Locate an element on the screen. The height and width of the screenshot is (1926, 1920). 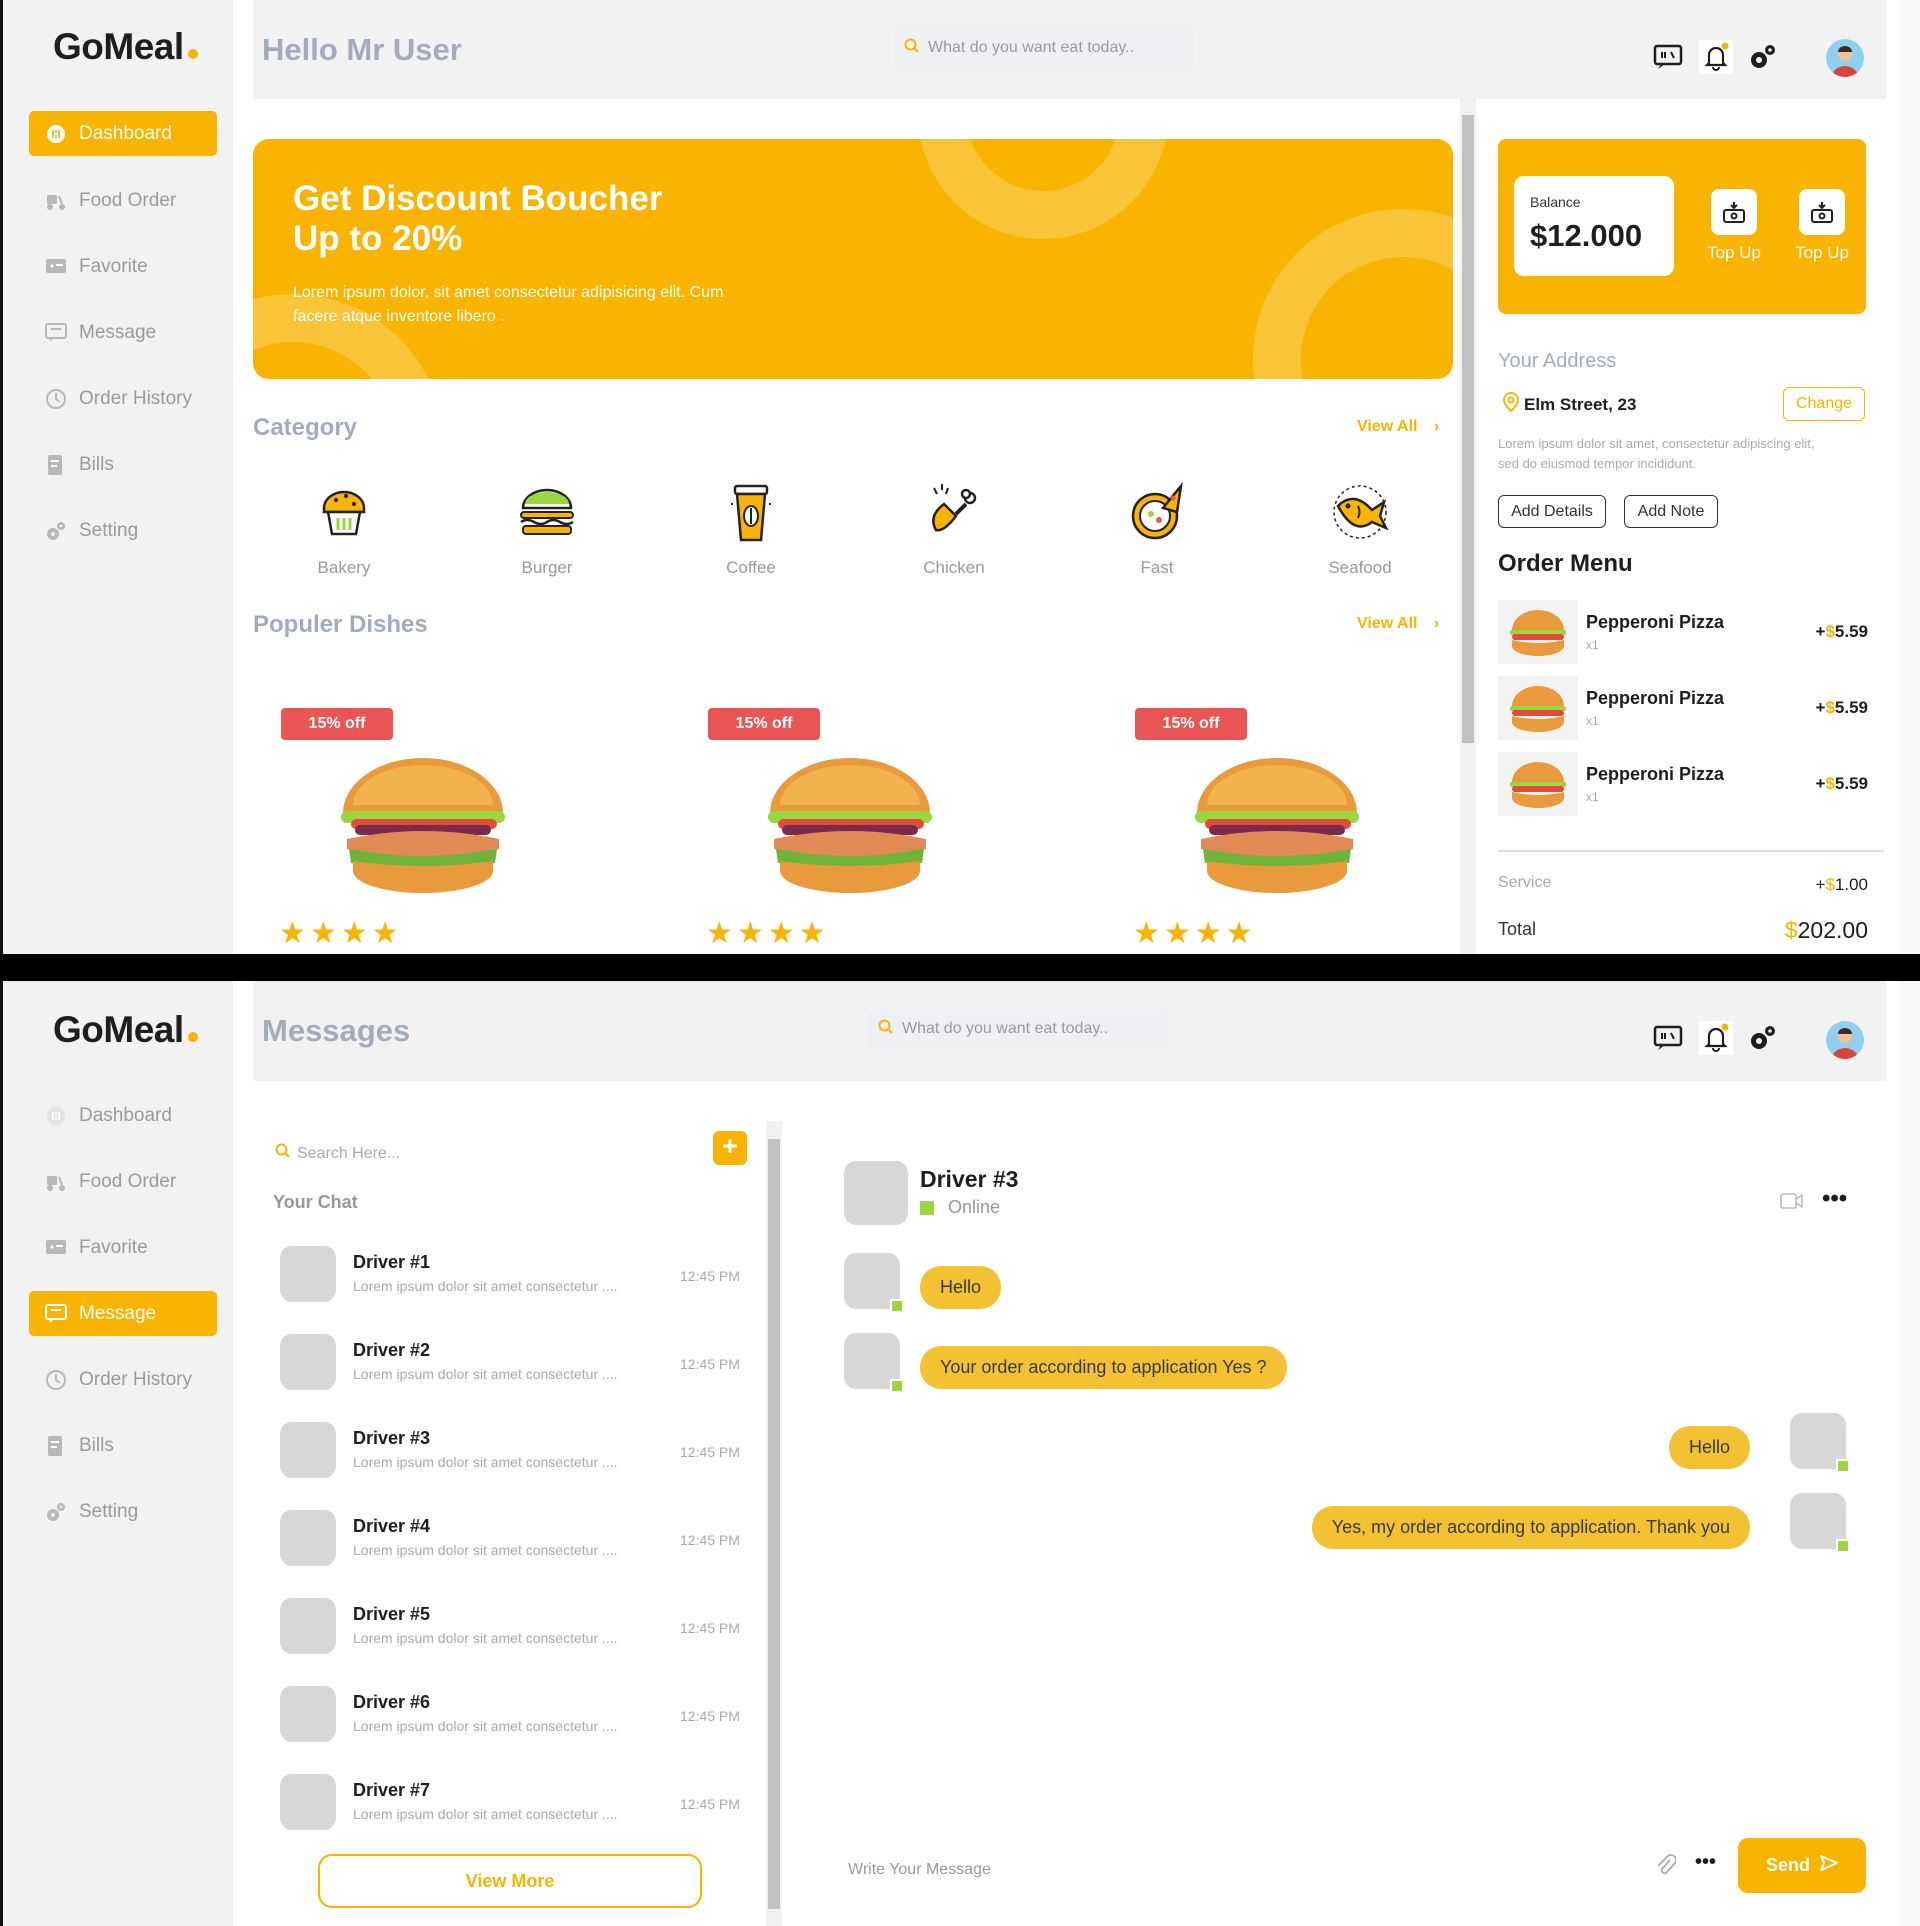
chat-time: 12:45 PM is located at coordinates (710, 1628).